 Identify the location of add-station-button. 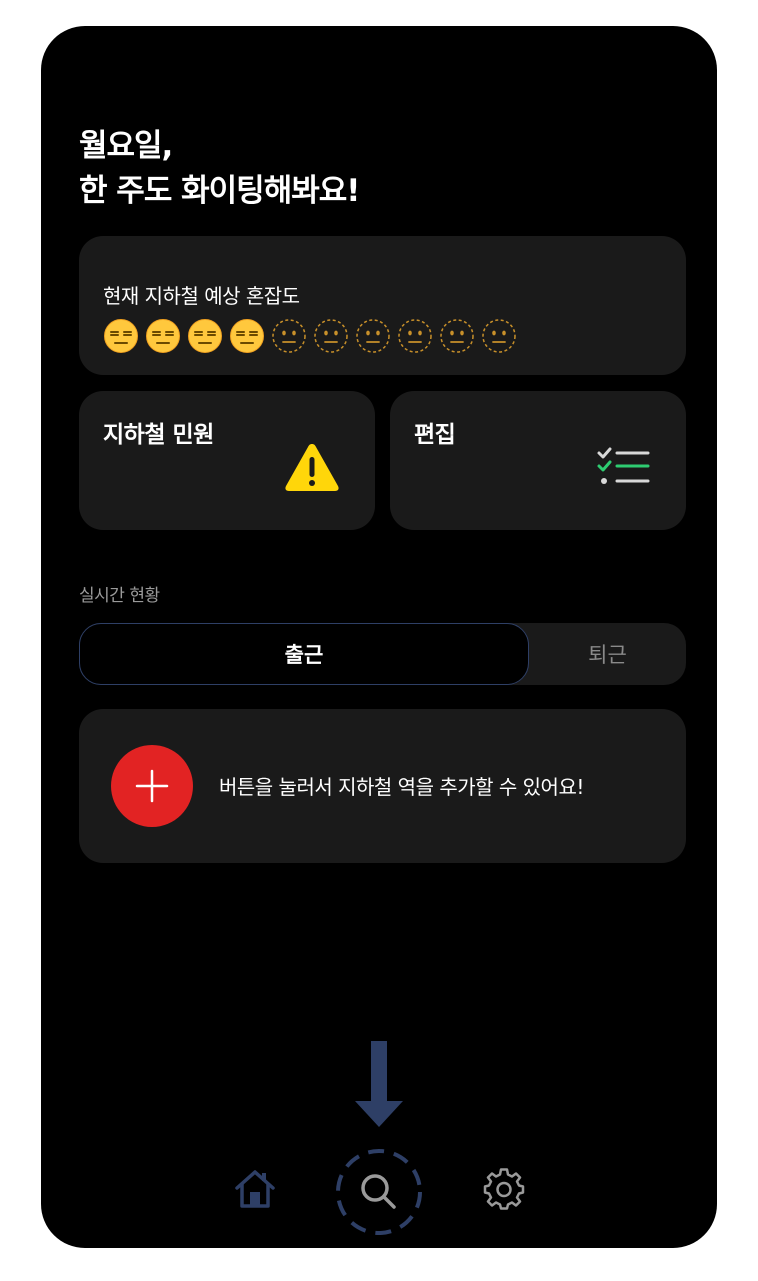
(152, 786).